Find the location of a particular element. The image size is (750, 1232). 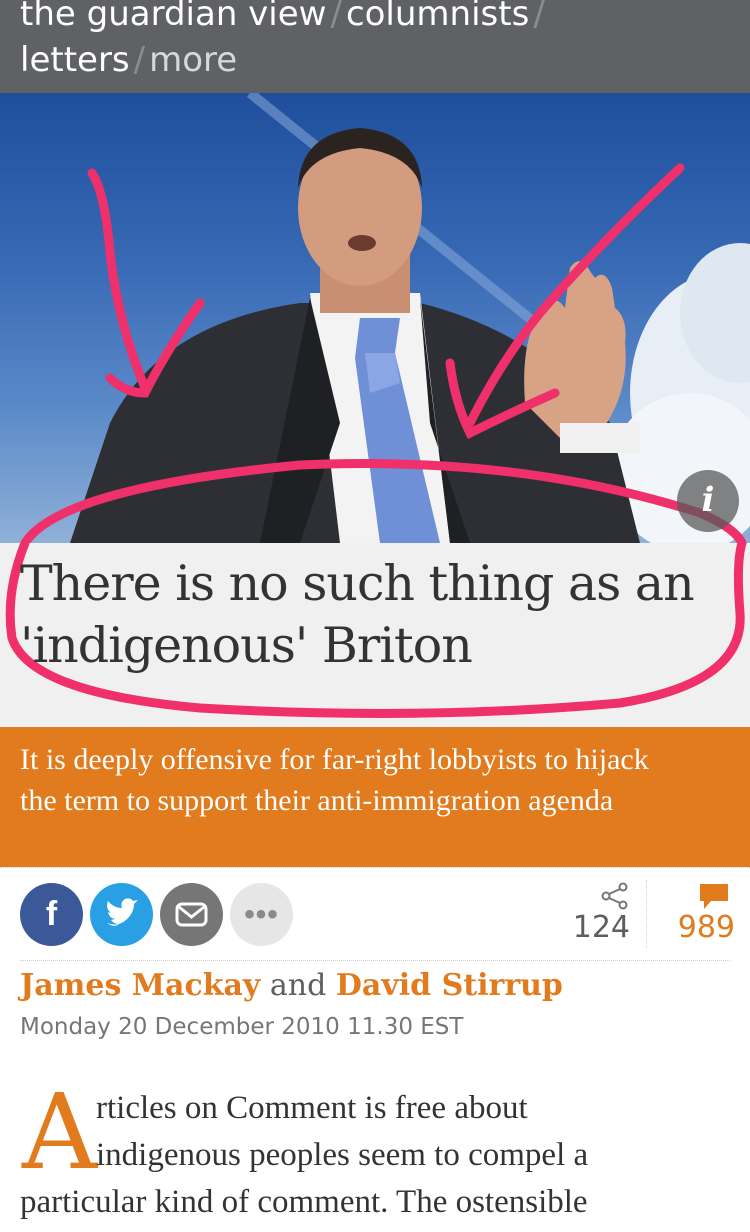

nav-line-2: letters / more is located at coordinates (128, 60).